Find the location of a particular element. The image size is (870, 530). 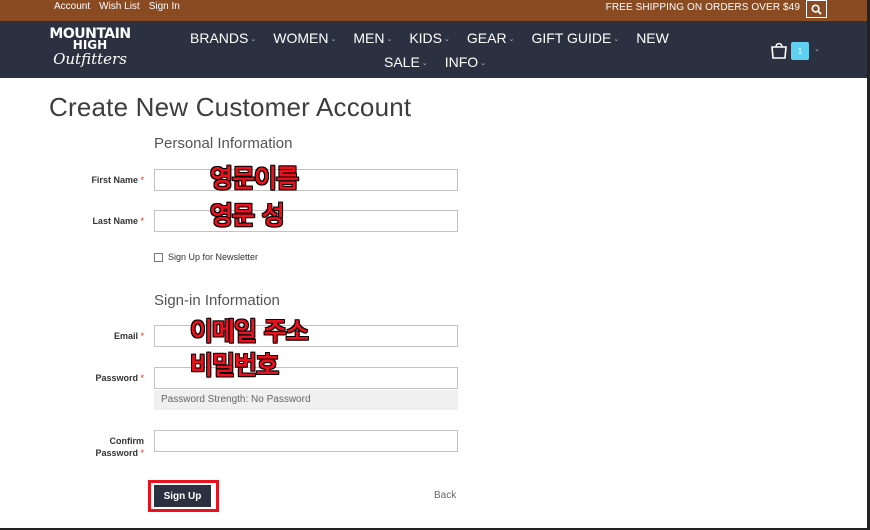

search-button is located at coordinates (816, 9).